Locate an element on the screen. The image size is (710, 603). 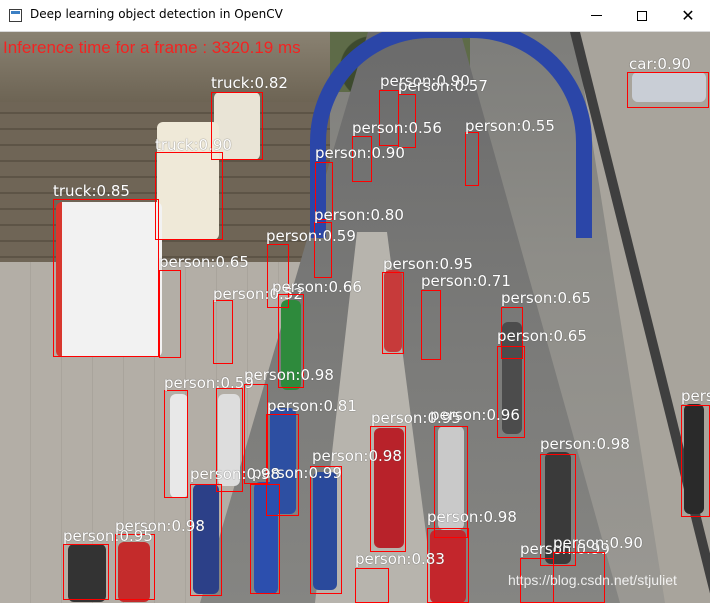
detection-box-car is located at coordinates (668, 90).